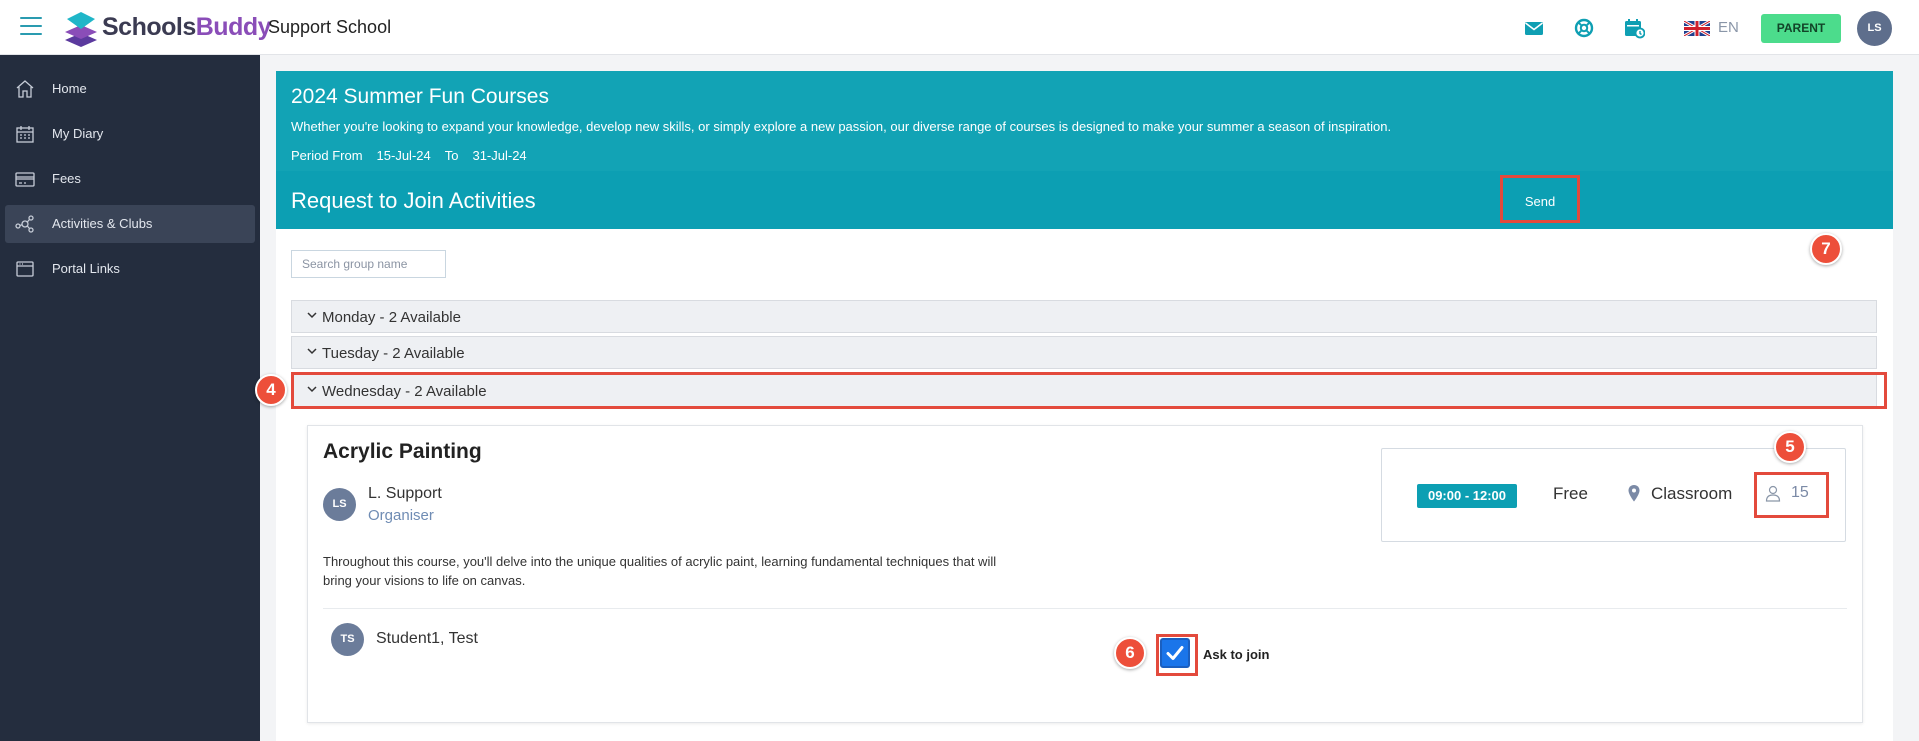  I want to click on ask-to-join-label: Ask to join, so click(1236, 654).